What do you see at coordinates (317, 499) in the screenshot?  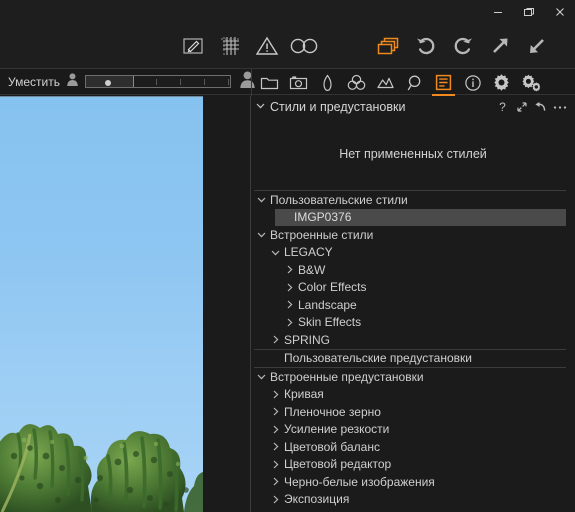 I see `tree-item-label: Экспозиция` at bounding box center [317, 499].